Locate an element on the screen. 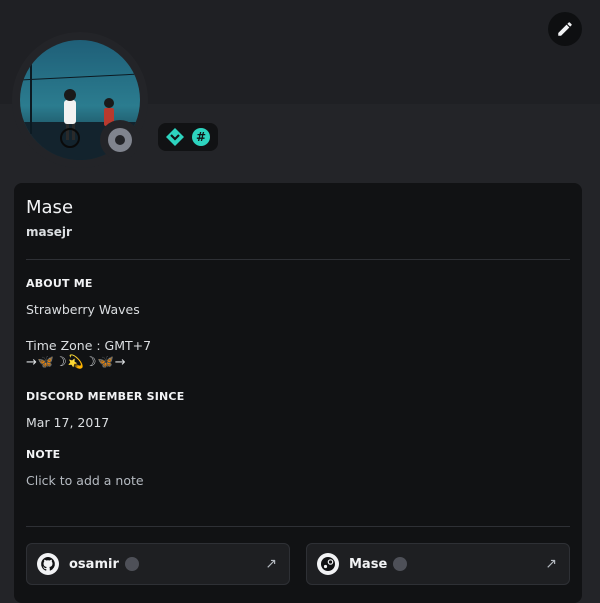 Image resolution: width=600 pixels, height=603 pixels. status-hole is located at coordinates (120, 140).